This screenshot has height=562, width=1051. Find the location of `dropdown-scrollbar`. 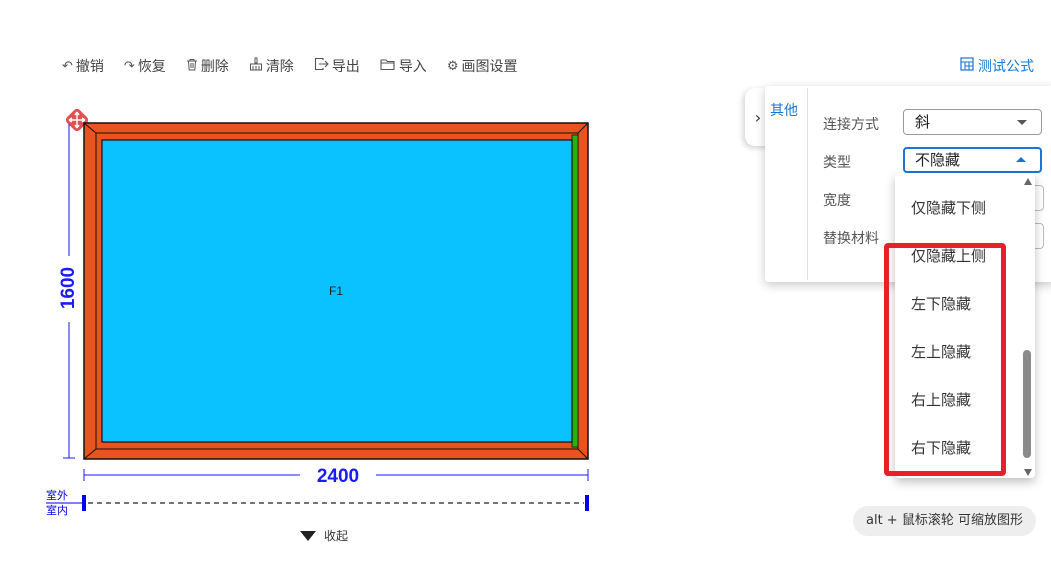

dropdown-scrollbar is located at coordinates (1027, 327).